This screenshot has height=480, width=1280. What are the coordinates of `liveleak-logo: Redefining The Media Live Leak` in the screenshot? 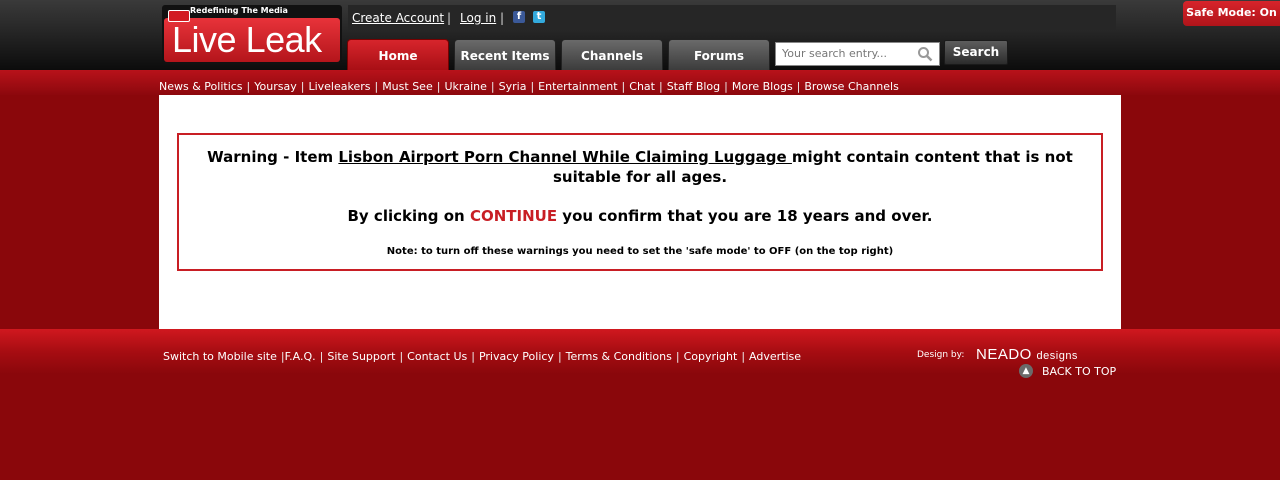 It's located at (252, 34).